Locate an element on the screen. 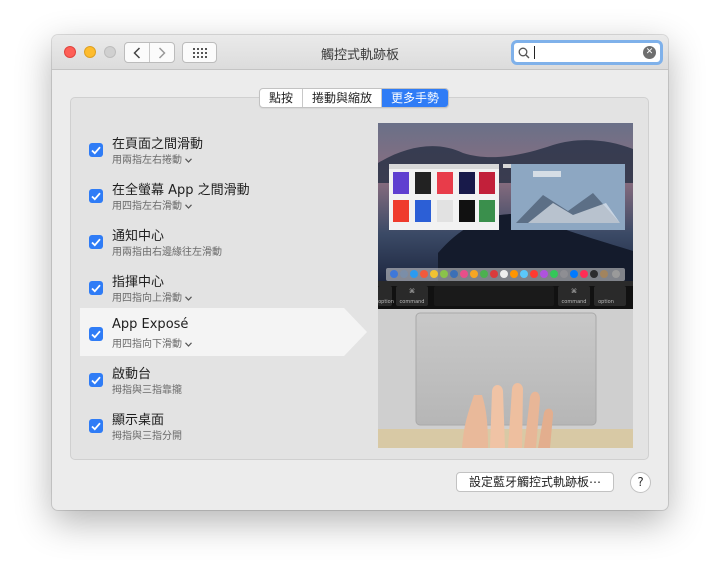 This screenshot has height=579, width=720. gesture-title: 顯示桌面 is located at coordinates (138, 420).